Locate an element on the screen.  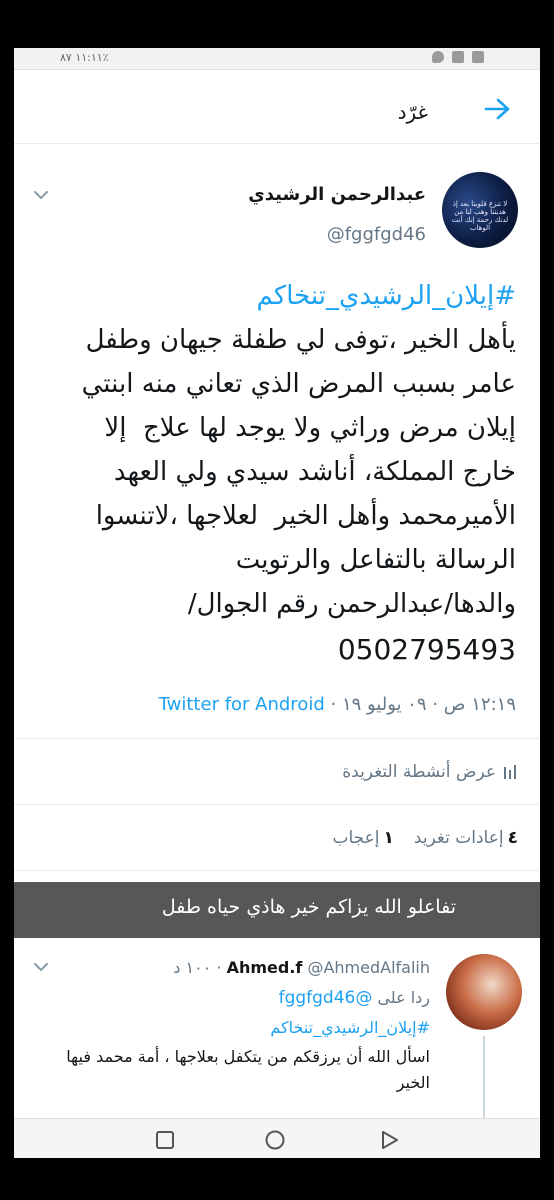
wifi-icon is located at coordinates (478, 57).